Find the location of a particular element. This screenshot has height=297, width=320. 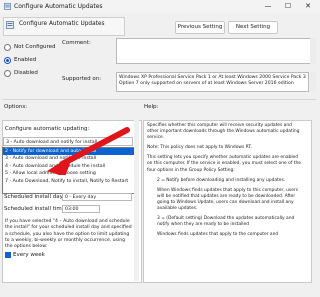

every-week-checkbox: Every week is located at coordinates (25, 255).